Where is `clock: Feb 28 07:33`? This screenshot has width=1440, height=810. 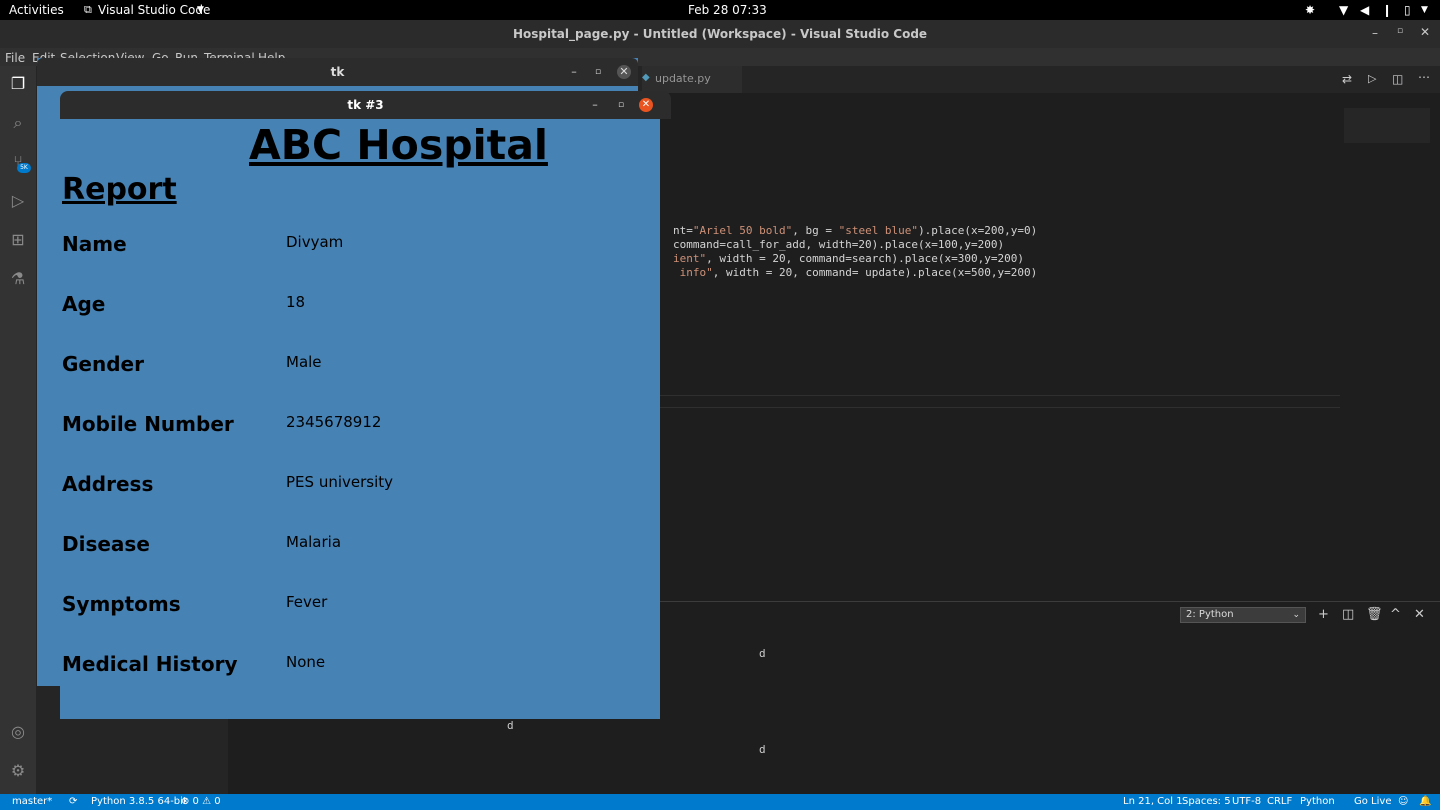
clock: Feb 28 07:33 is located at coordinates (727, 10).